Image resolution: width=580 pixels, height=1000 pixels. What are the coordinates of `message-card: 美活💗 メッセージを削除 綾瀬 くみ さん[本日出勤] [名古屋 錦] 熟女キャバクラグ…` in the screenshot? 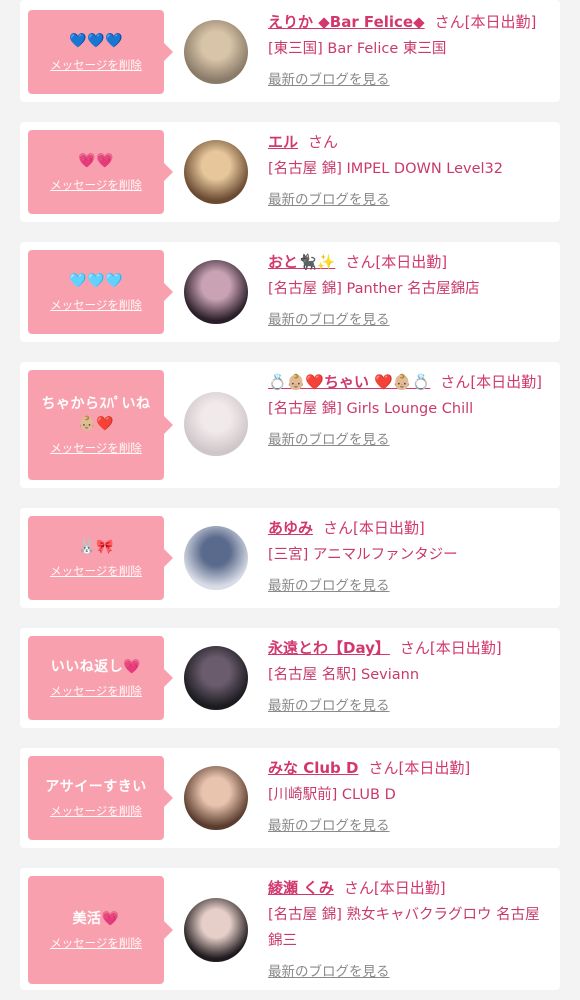 It's located at (290, 929).